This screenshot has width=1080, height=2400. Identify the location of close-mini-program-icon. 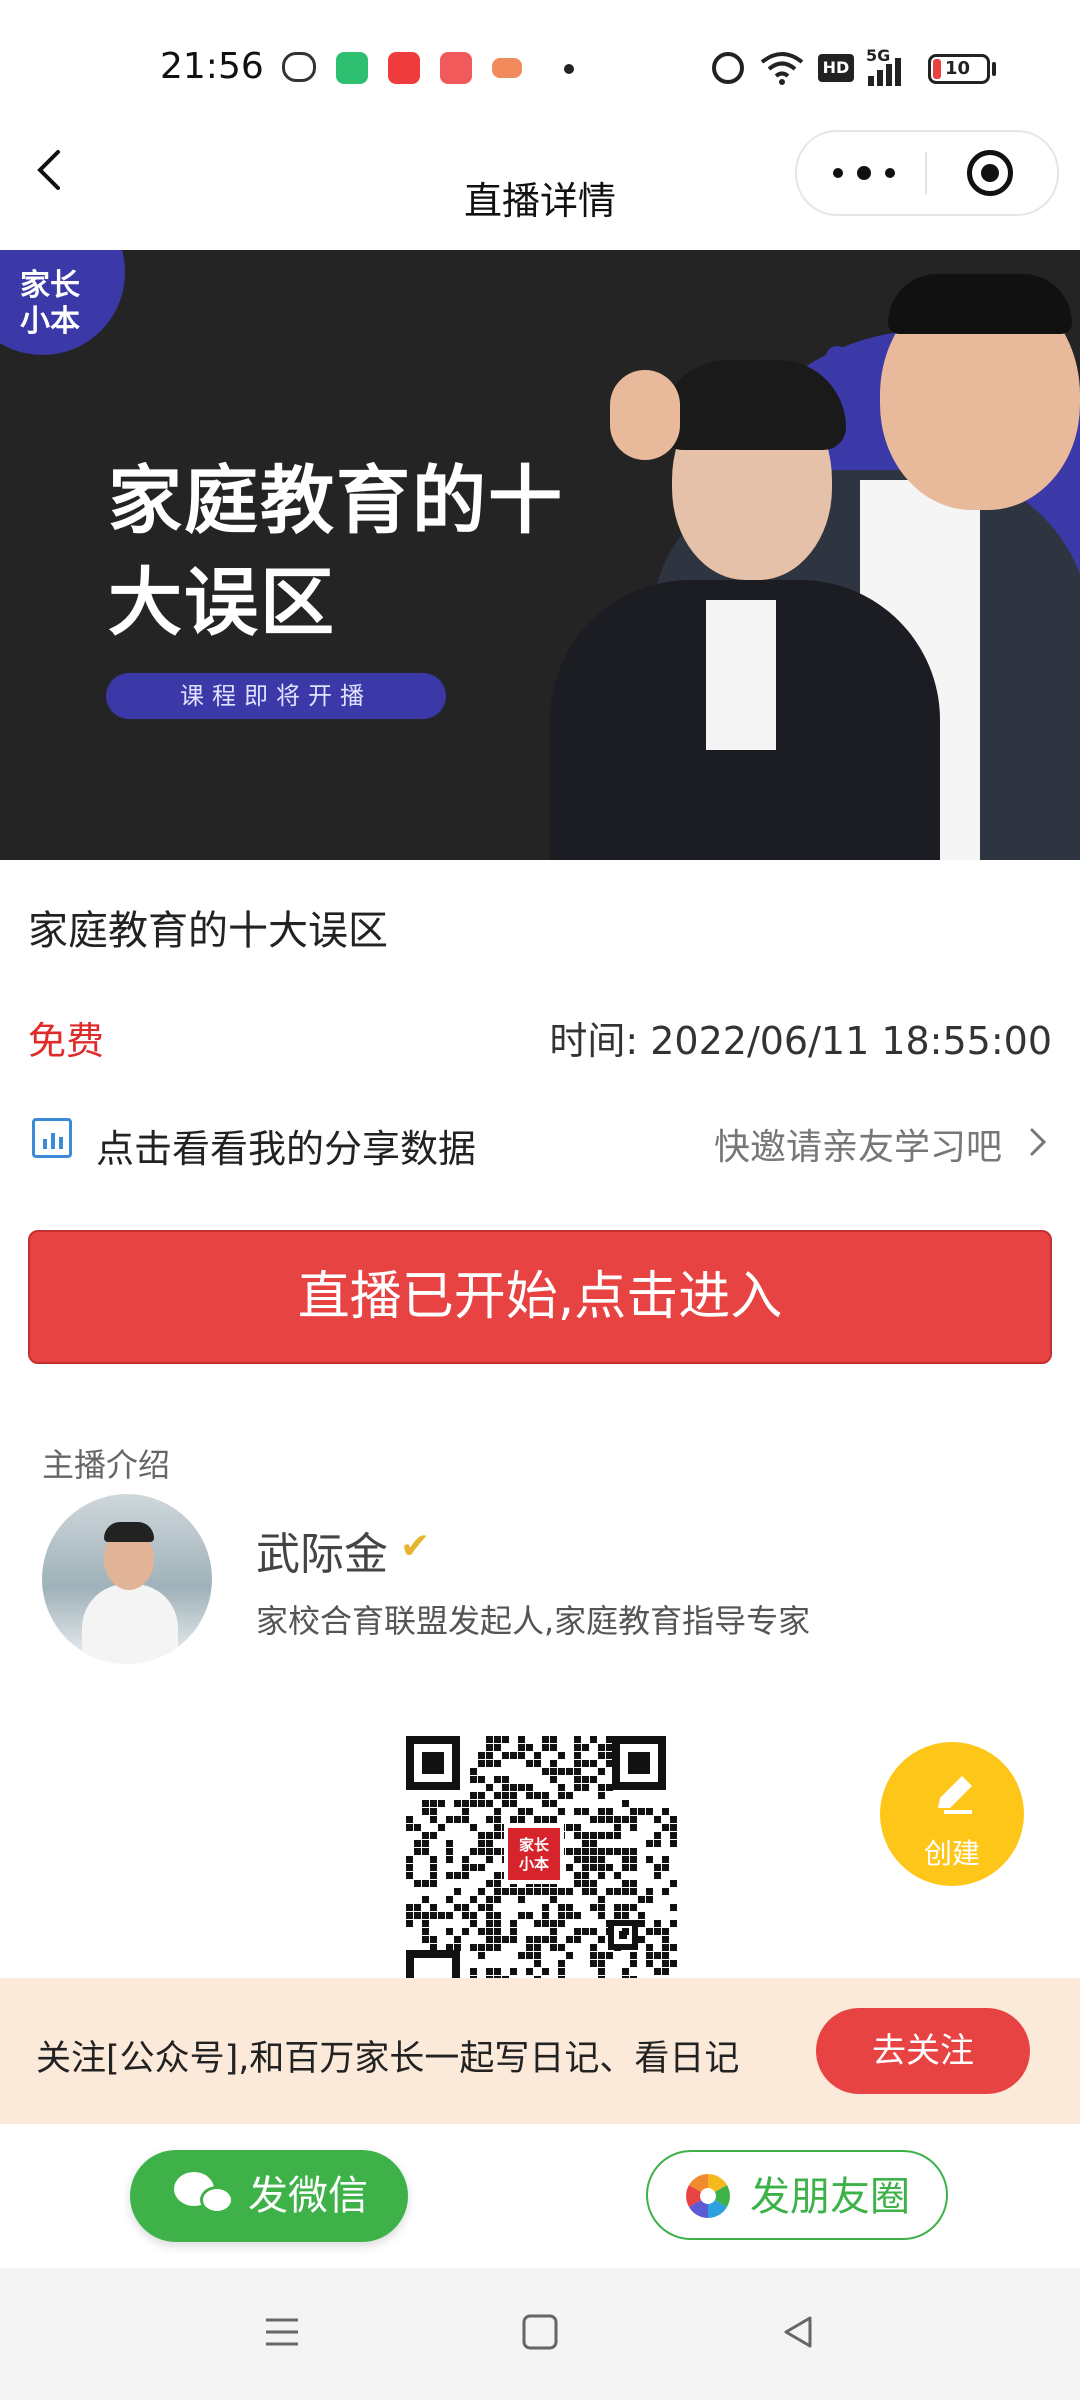
(990, 173).